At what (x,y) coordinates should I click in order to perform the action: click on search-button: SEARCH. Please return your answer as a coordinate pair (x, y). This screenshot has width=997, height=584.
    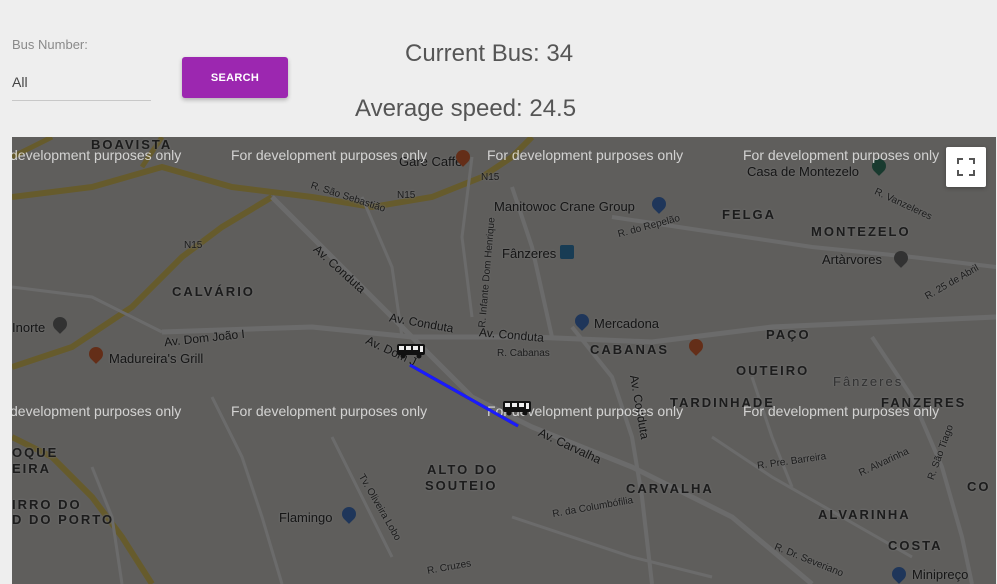
    Looking at the image, I should click on (235, 77).